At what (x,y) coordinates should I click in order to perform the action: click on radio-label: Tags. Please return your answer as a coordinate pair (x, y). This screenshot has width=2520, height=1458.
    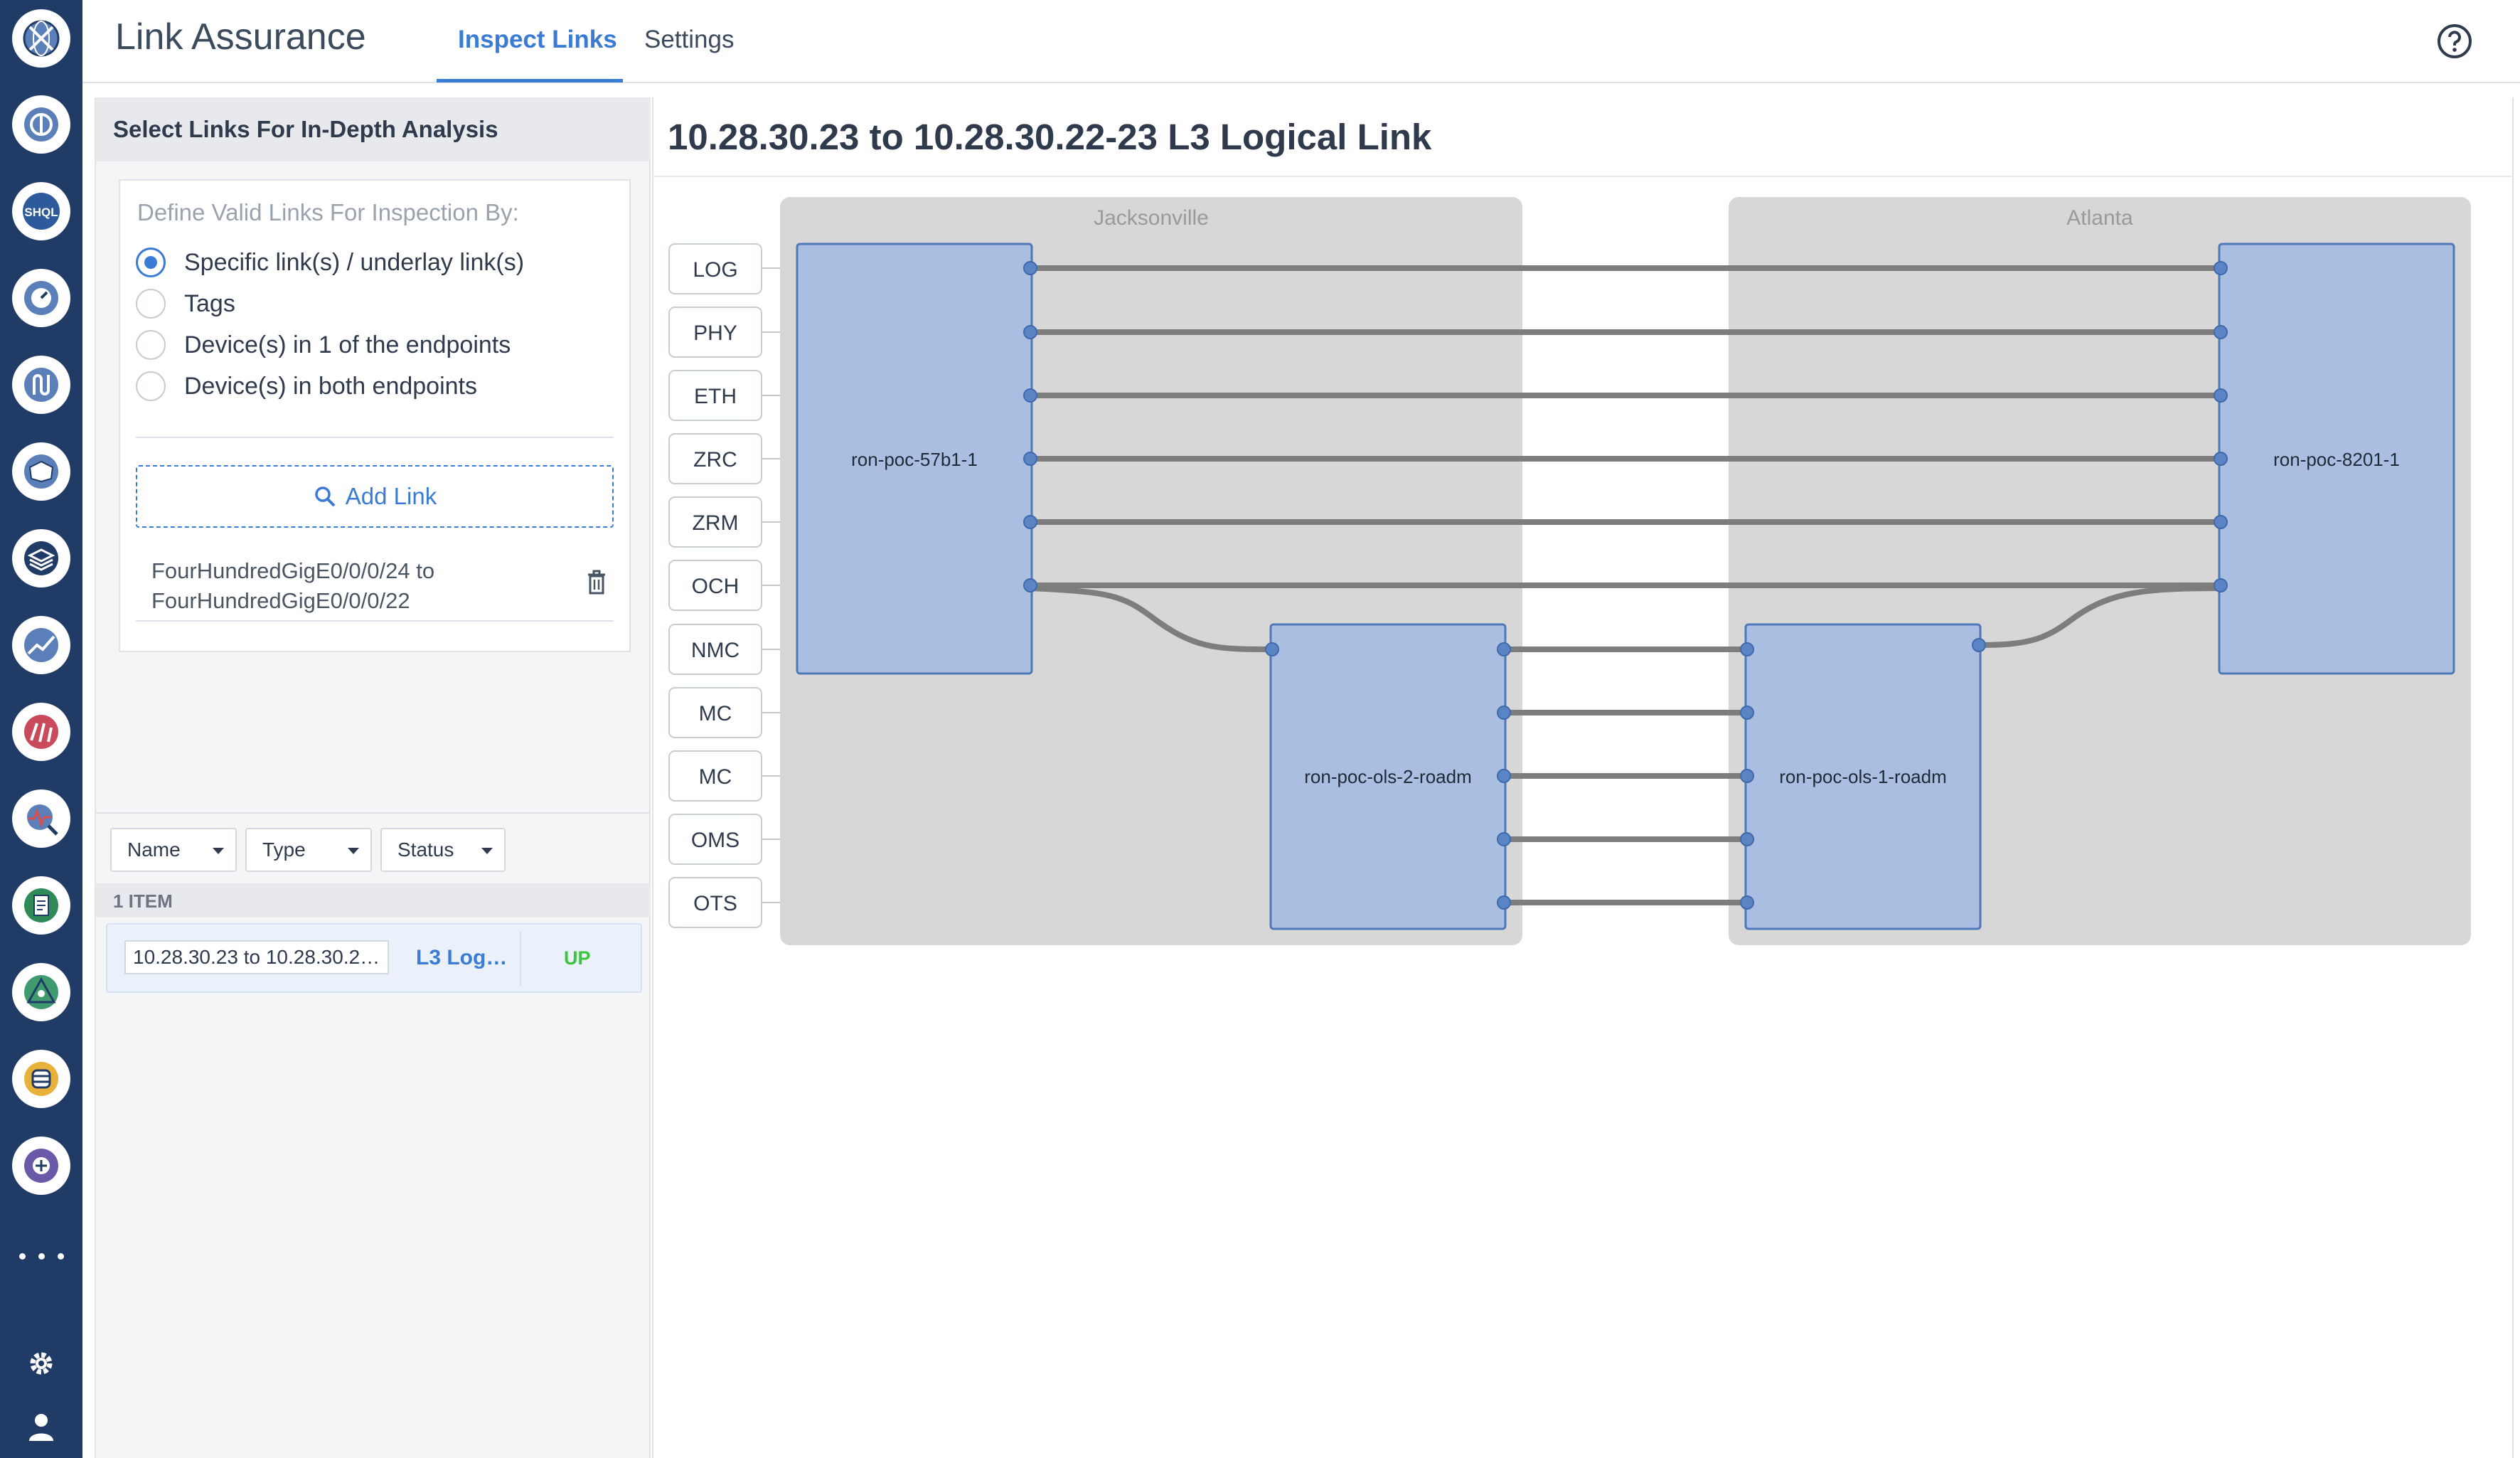
    Looking at the image, I should click on (210, 303).